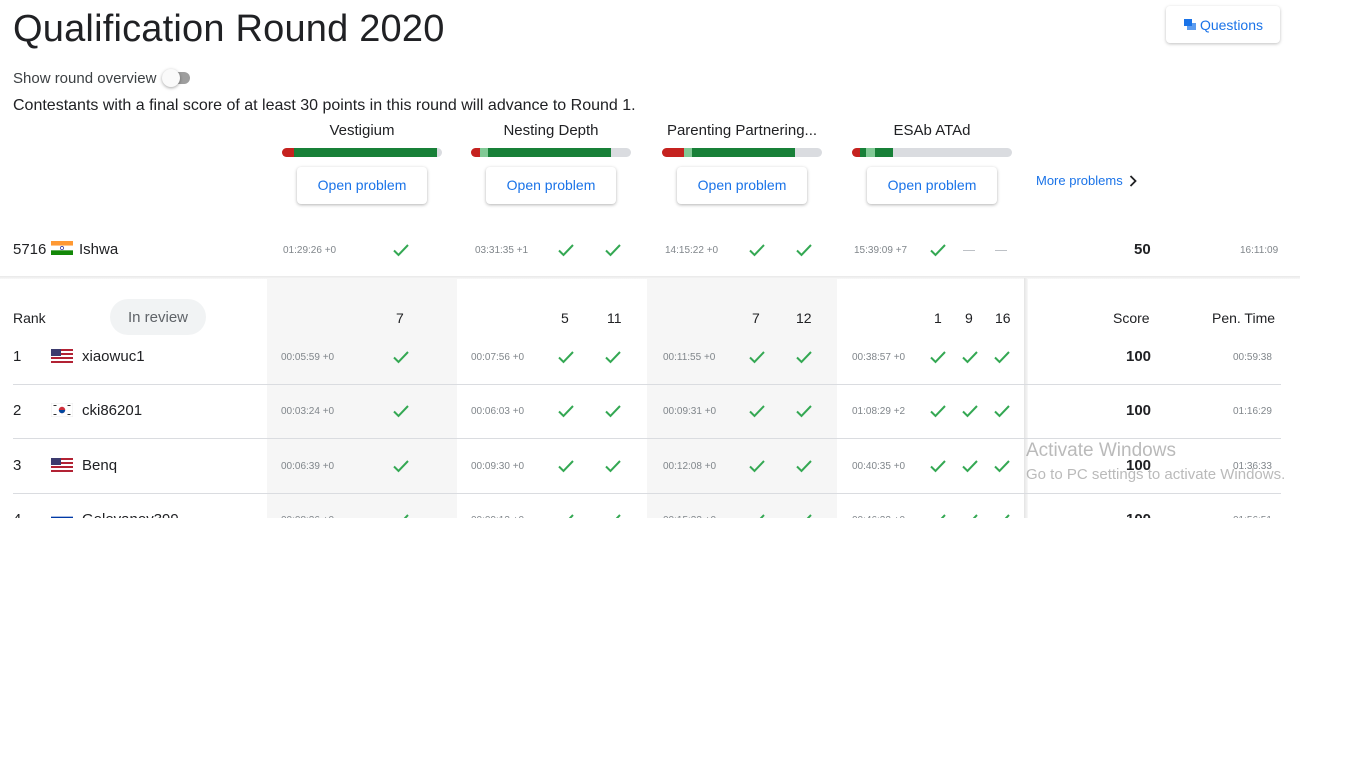 Image resolution: width=1364 pixels, height=771 pixels. What do you see at coordinates (879, 466) in the screenshot?
I see `row-time: 00:40:35 +0` at bounding box center [879, 466].